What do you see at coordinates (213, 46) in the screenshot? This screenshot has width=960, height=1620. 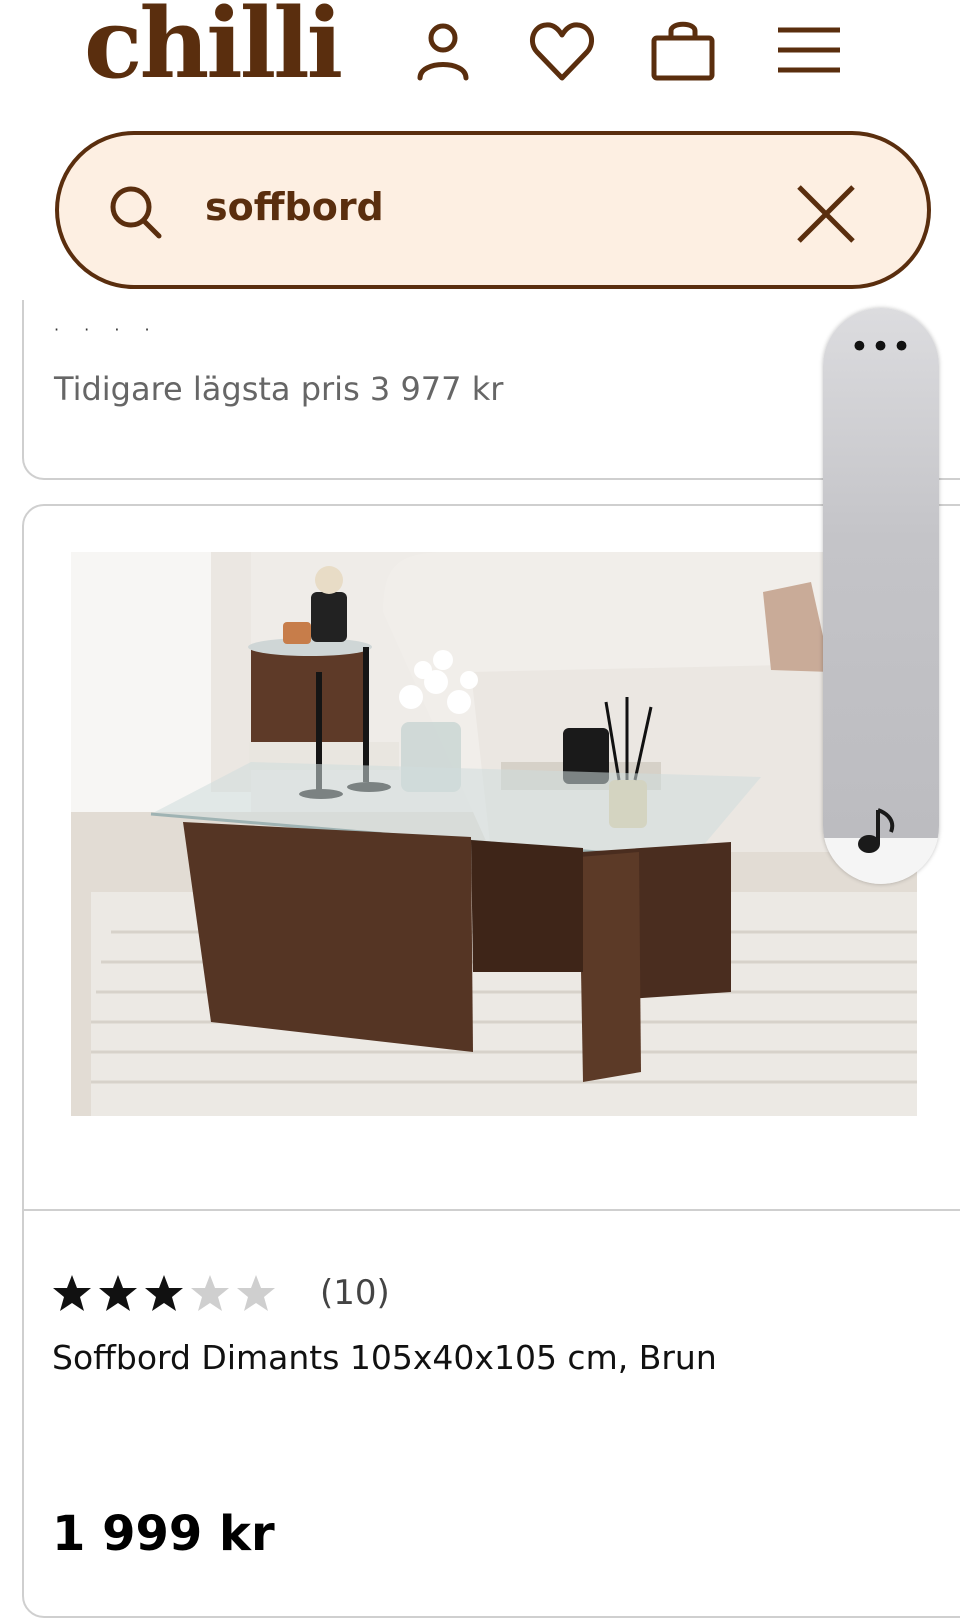 I see `chilli-logo: chilli` at bounding box center [213, 46].